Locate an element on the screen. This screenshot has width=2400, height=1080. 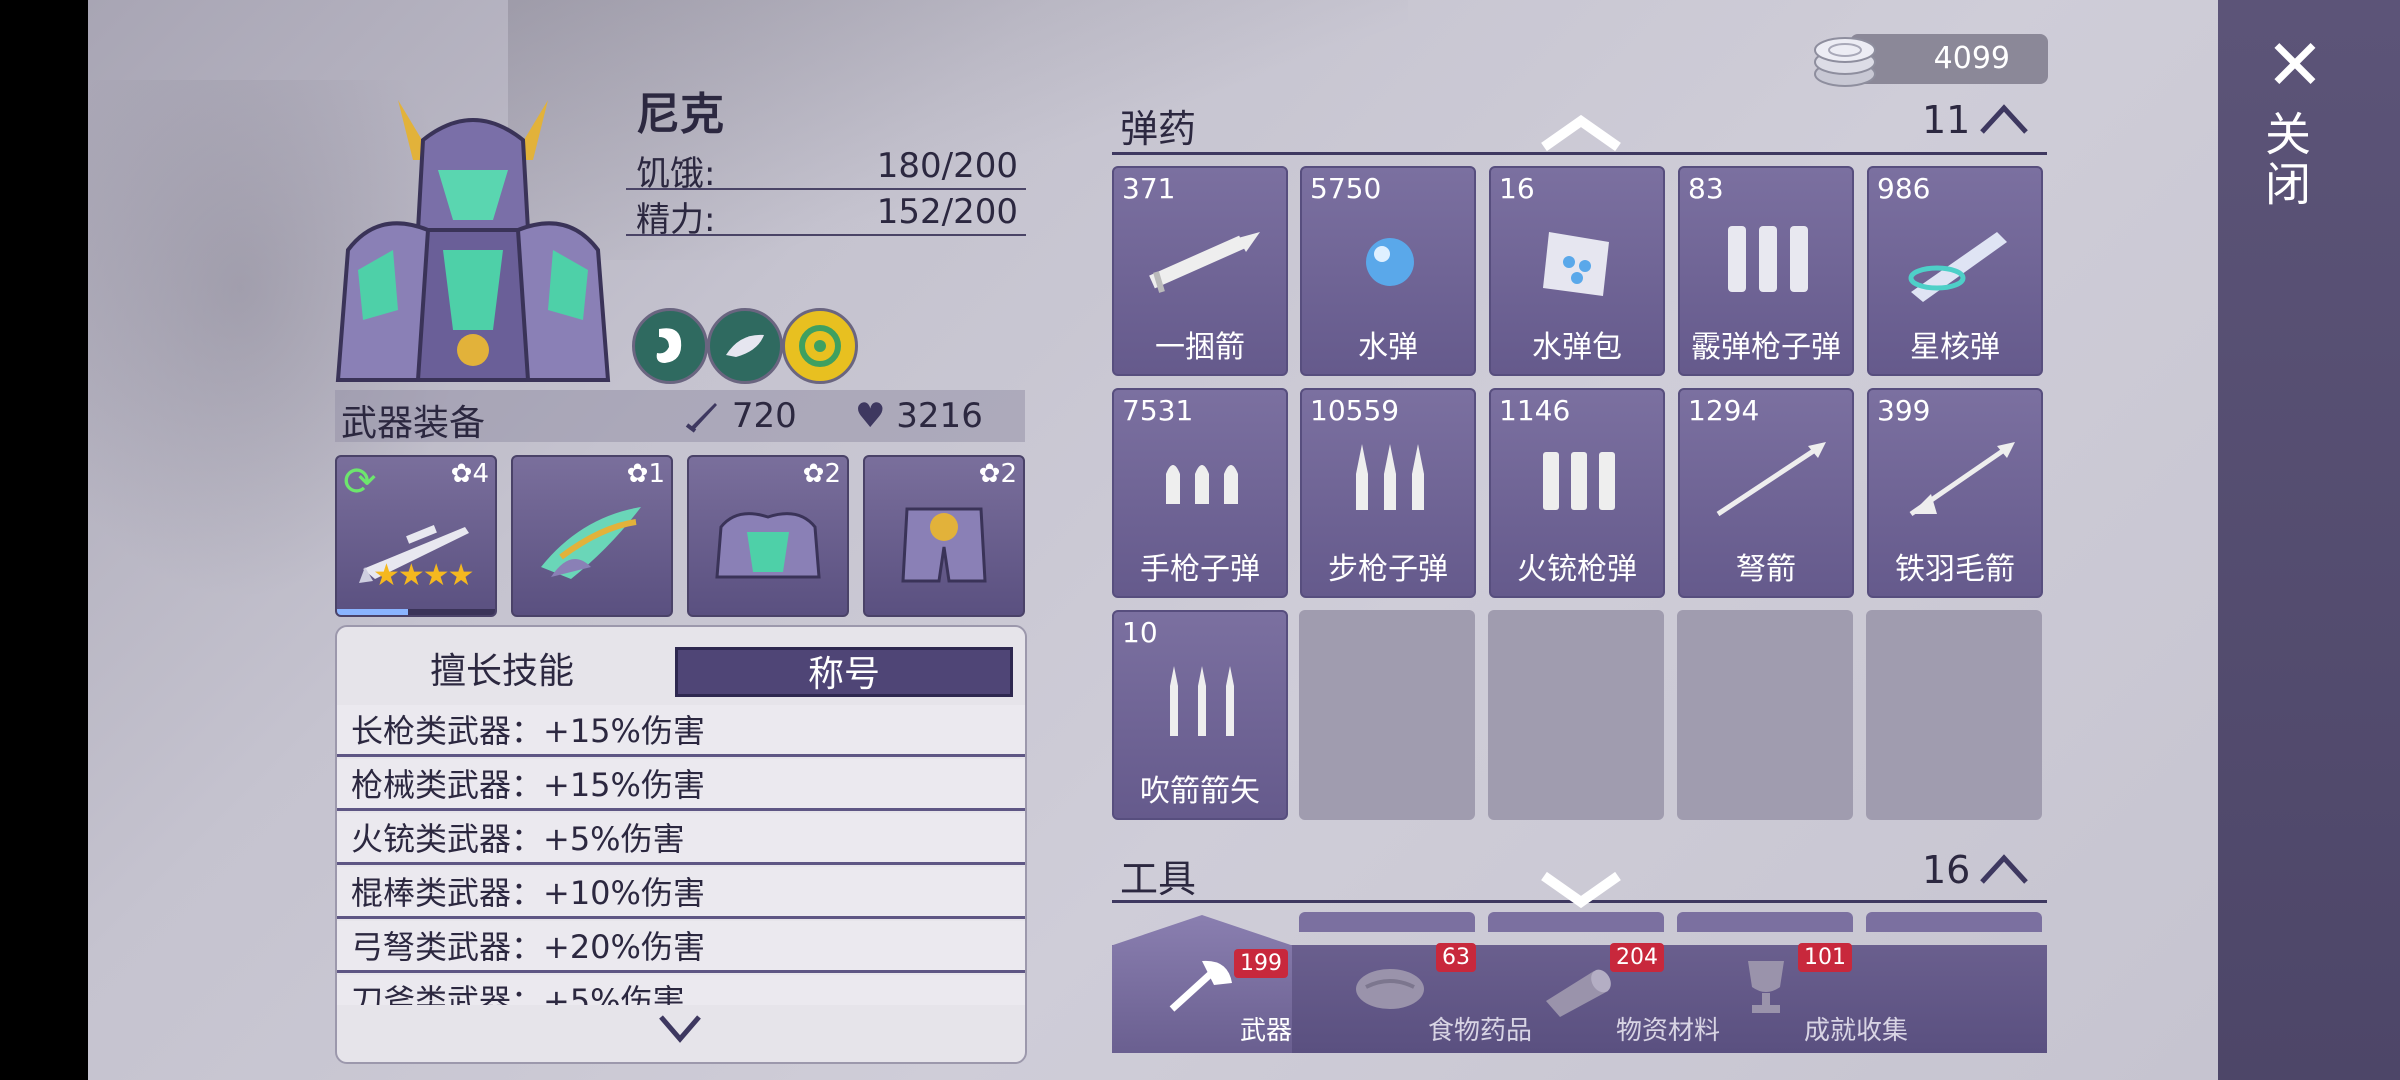
equip-slot-chest: ✿2 is located at coordinates (768, 536).